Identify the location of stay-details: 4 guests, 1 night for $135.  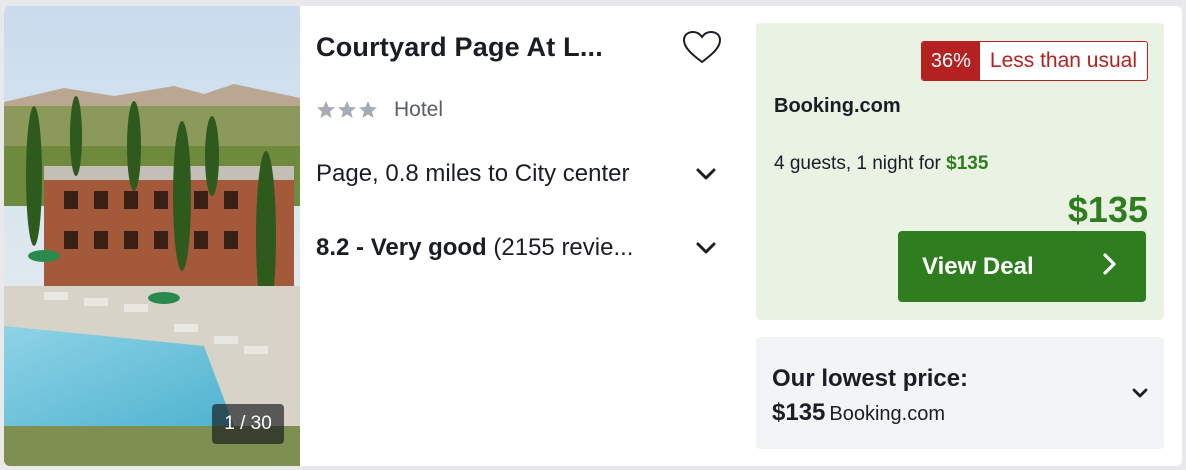
(881, 164).